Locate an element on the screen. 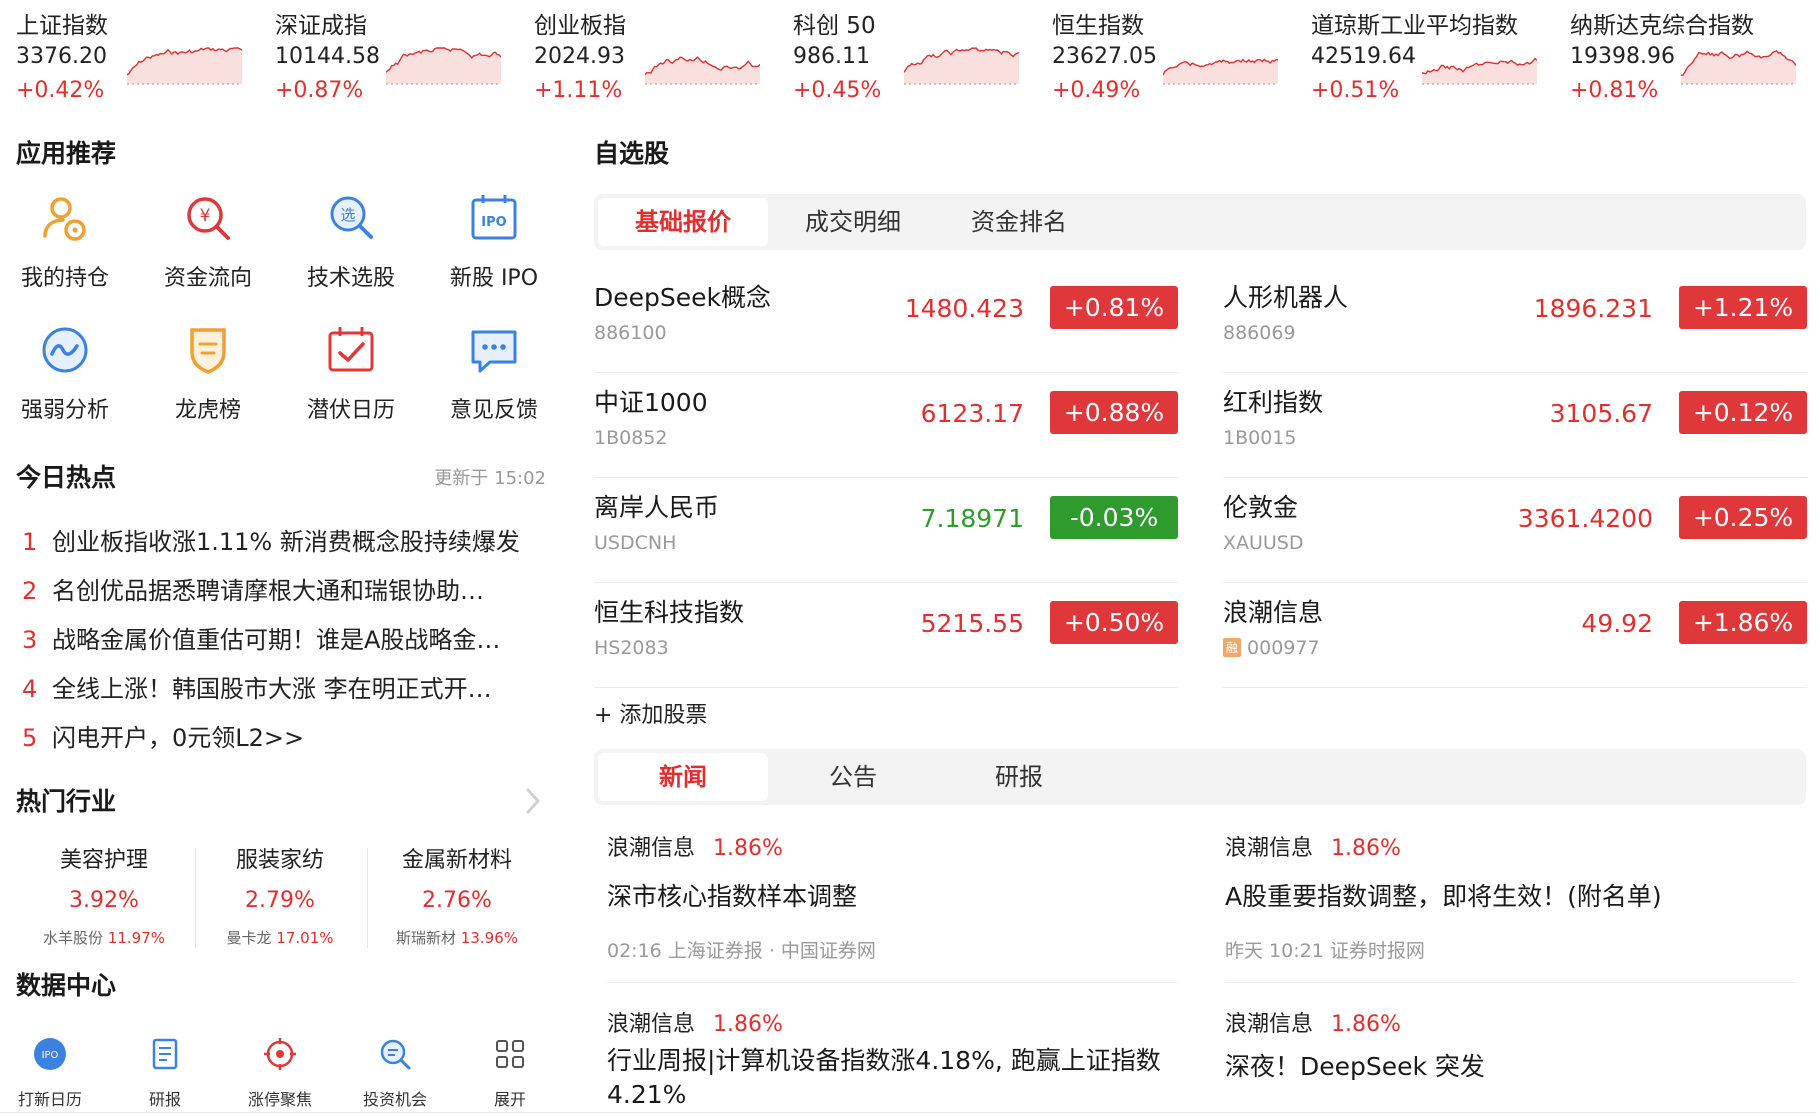 The image size is (1816, 1116). add-stock-button: + 添加股票 is located at coordinates (650, 713).